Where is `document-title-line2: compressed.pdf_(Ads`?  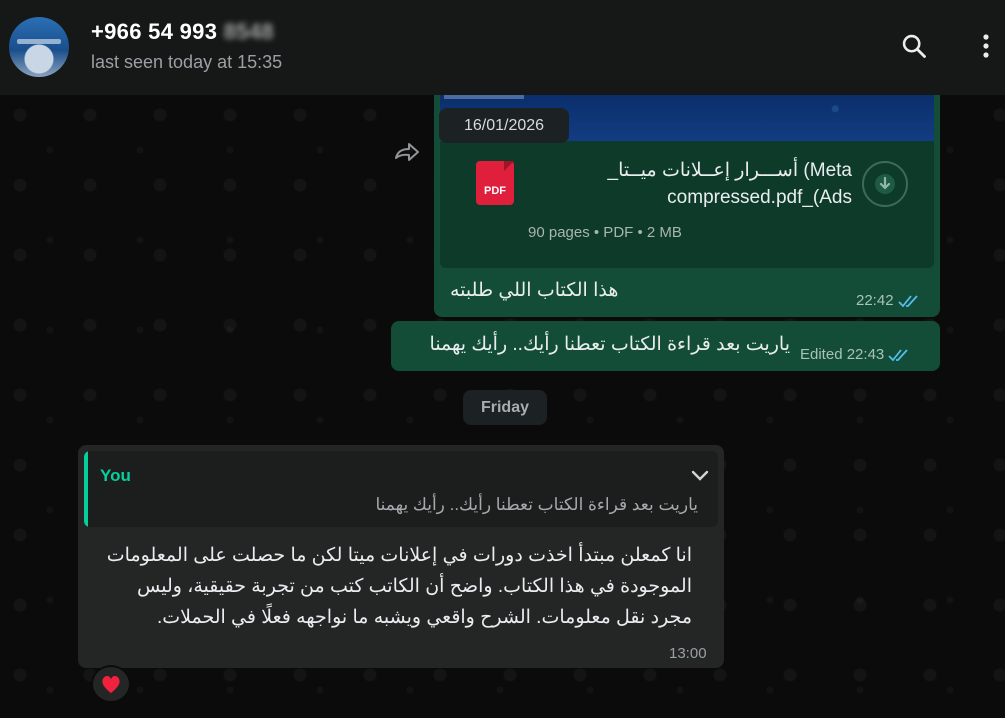
document-title-line2: compressed.pdf_(Ads is located at coordinates (759, 197).